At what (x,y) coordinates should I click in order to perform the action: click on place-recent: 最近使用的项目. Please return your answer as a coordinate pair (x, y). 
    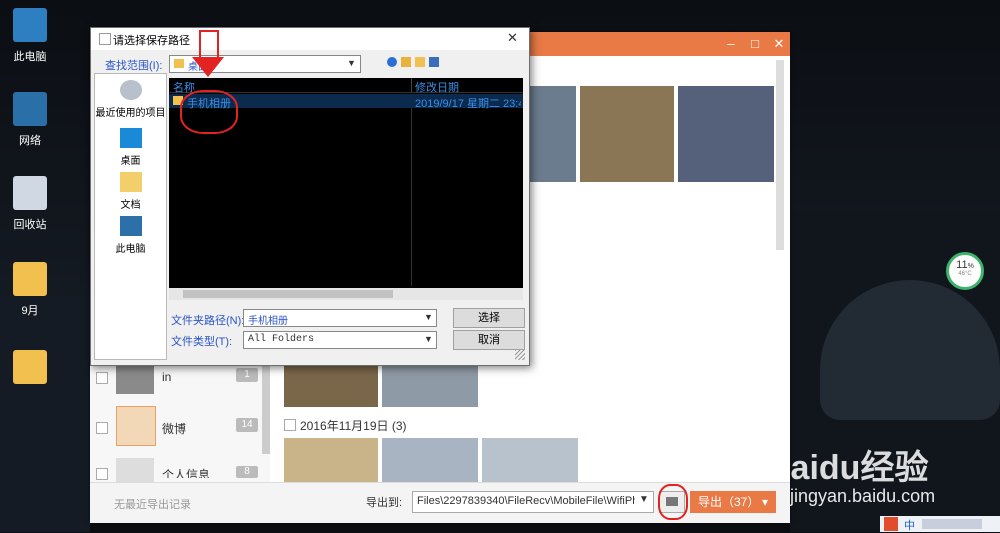
    Looking at the image, I should click on (130, 99).